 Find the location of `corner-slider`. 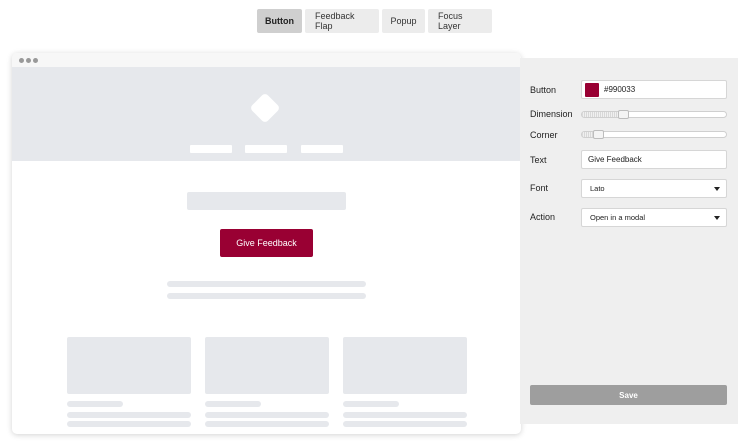

corner-slider is located at coordinates (654, 134).